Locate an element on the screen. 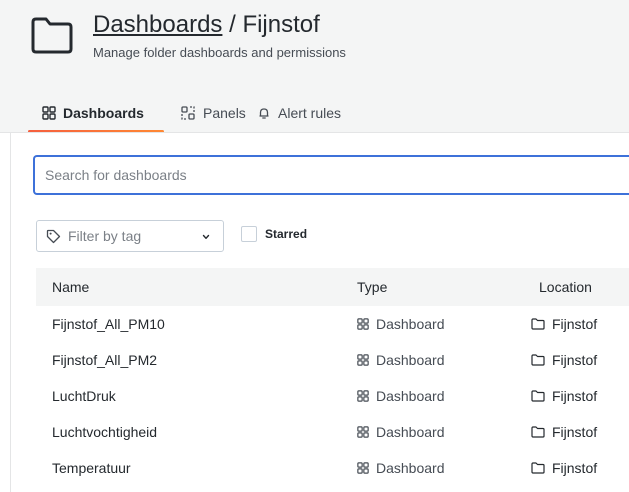  column-header-type: Type is located at coordinates (372, 287).